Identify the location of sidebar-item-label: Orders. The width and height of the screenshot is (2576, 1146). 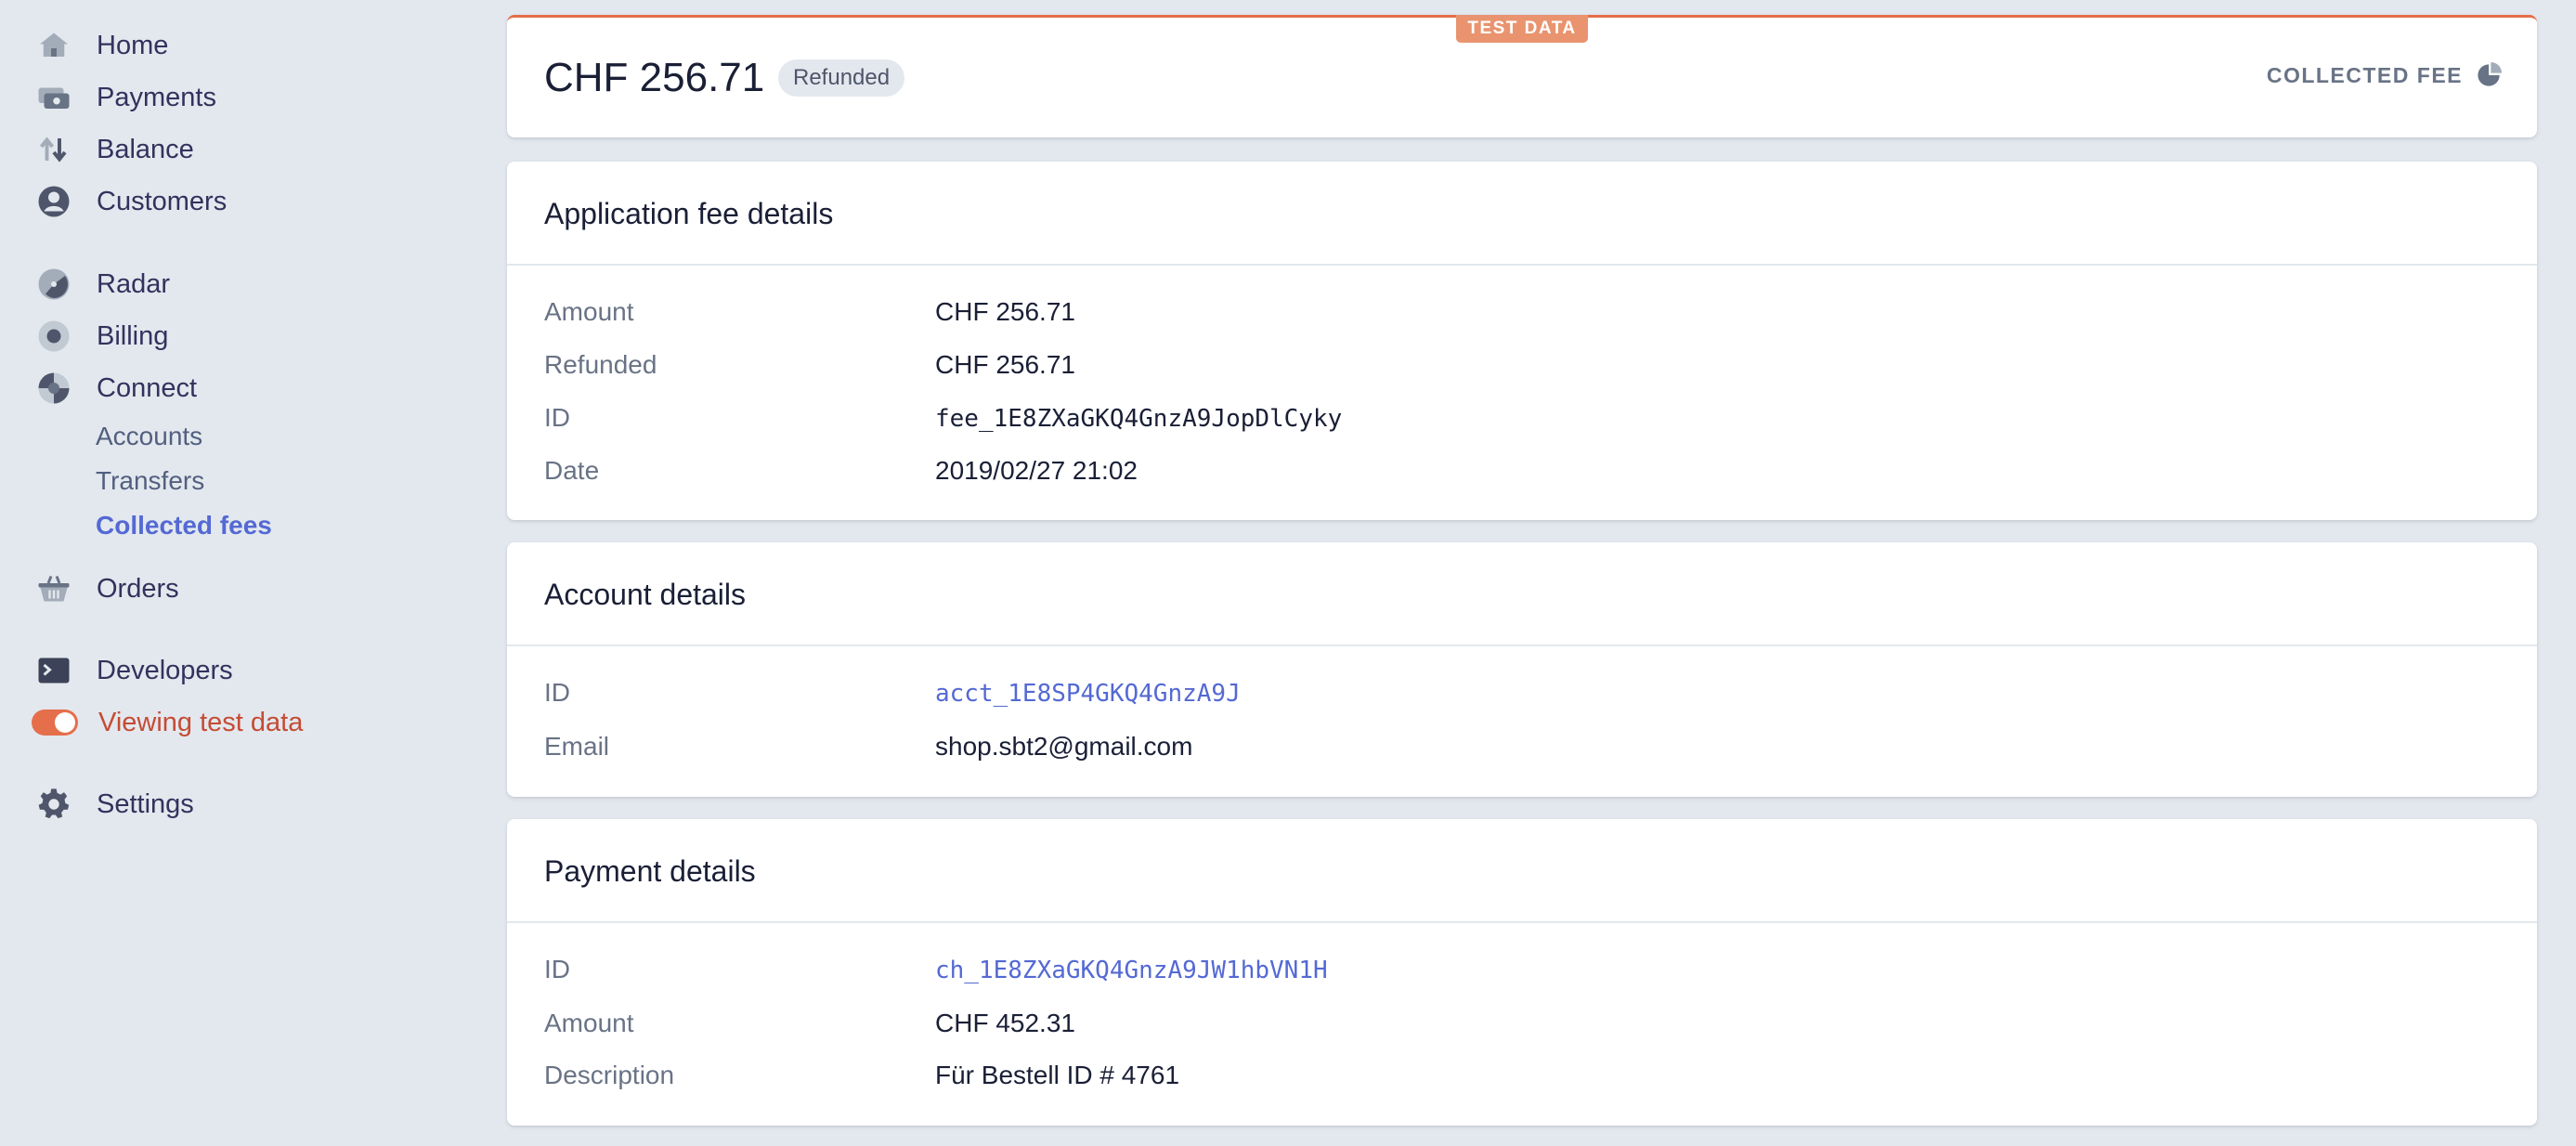
(138, 588).